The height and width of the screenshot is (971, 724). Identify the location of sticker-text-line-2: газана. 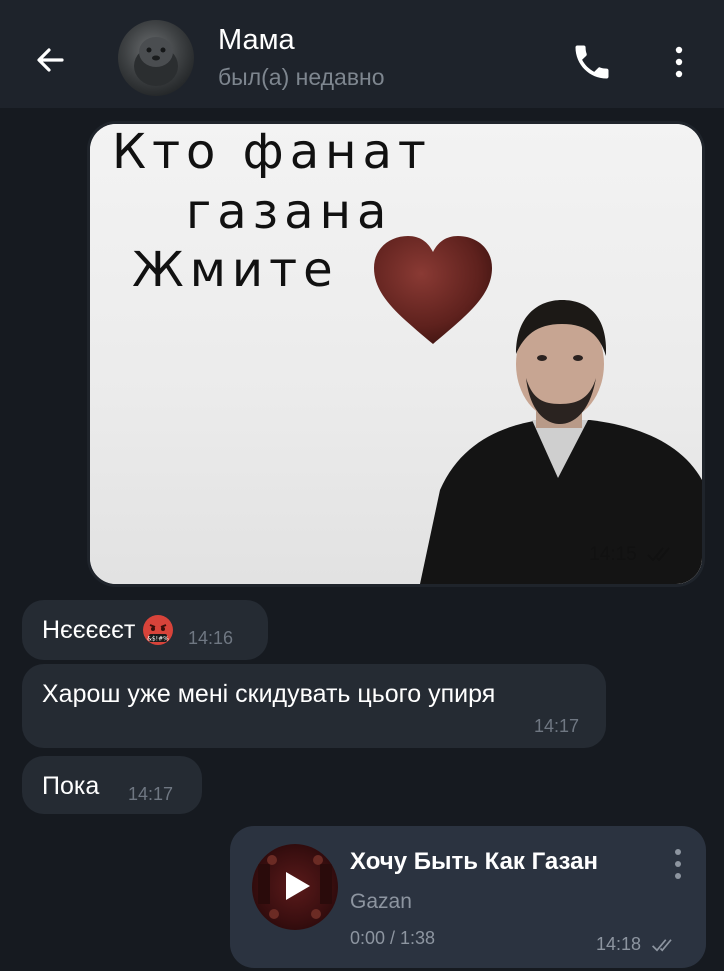
(289, 212).